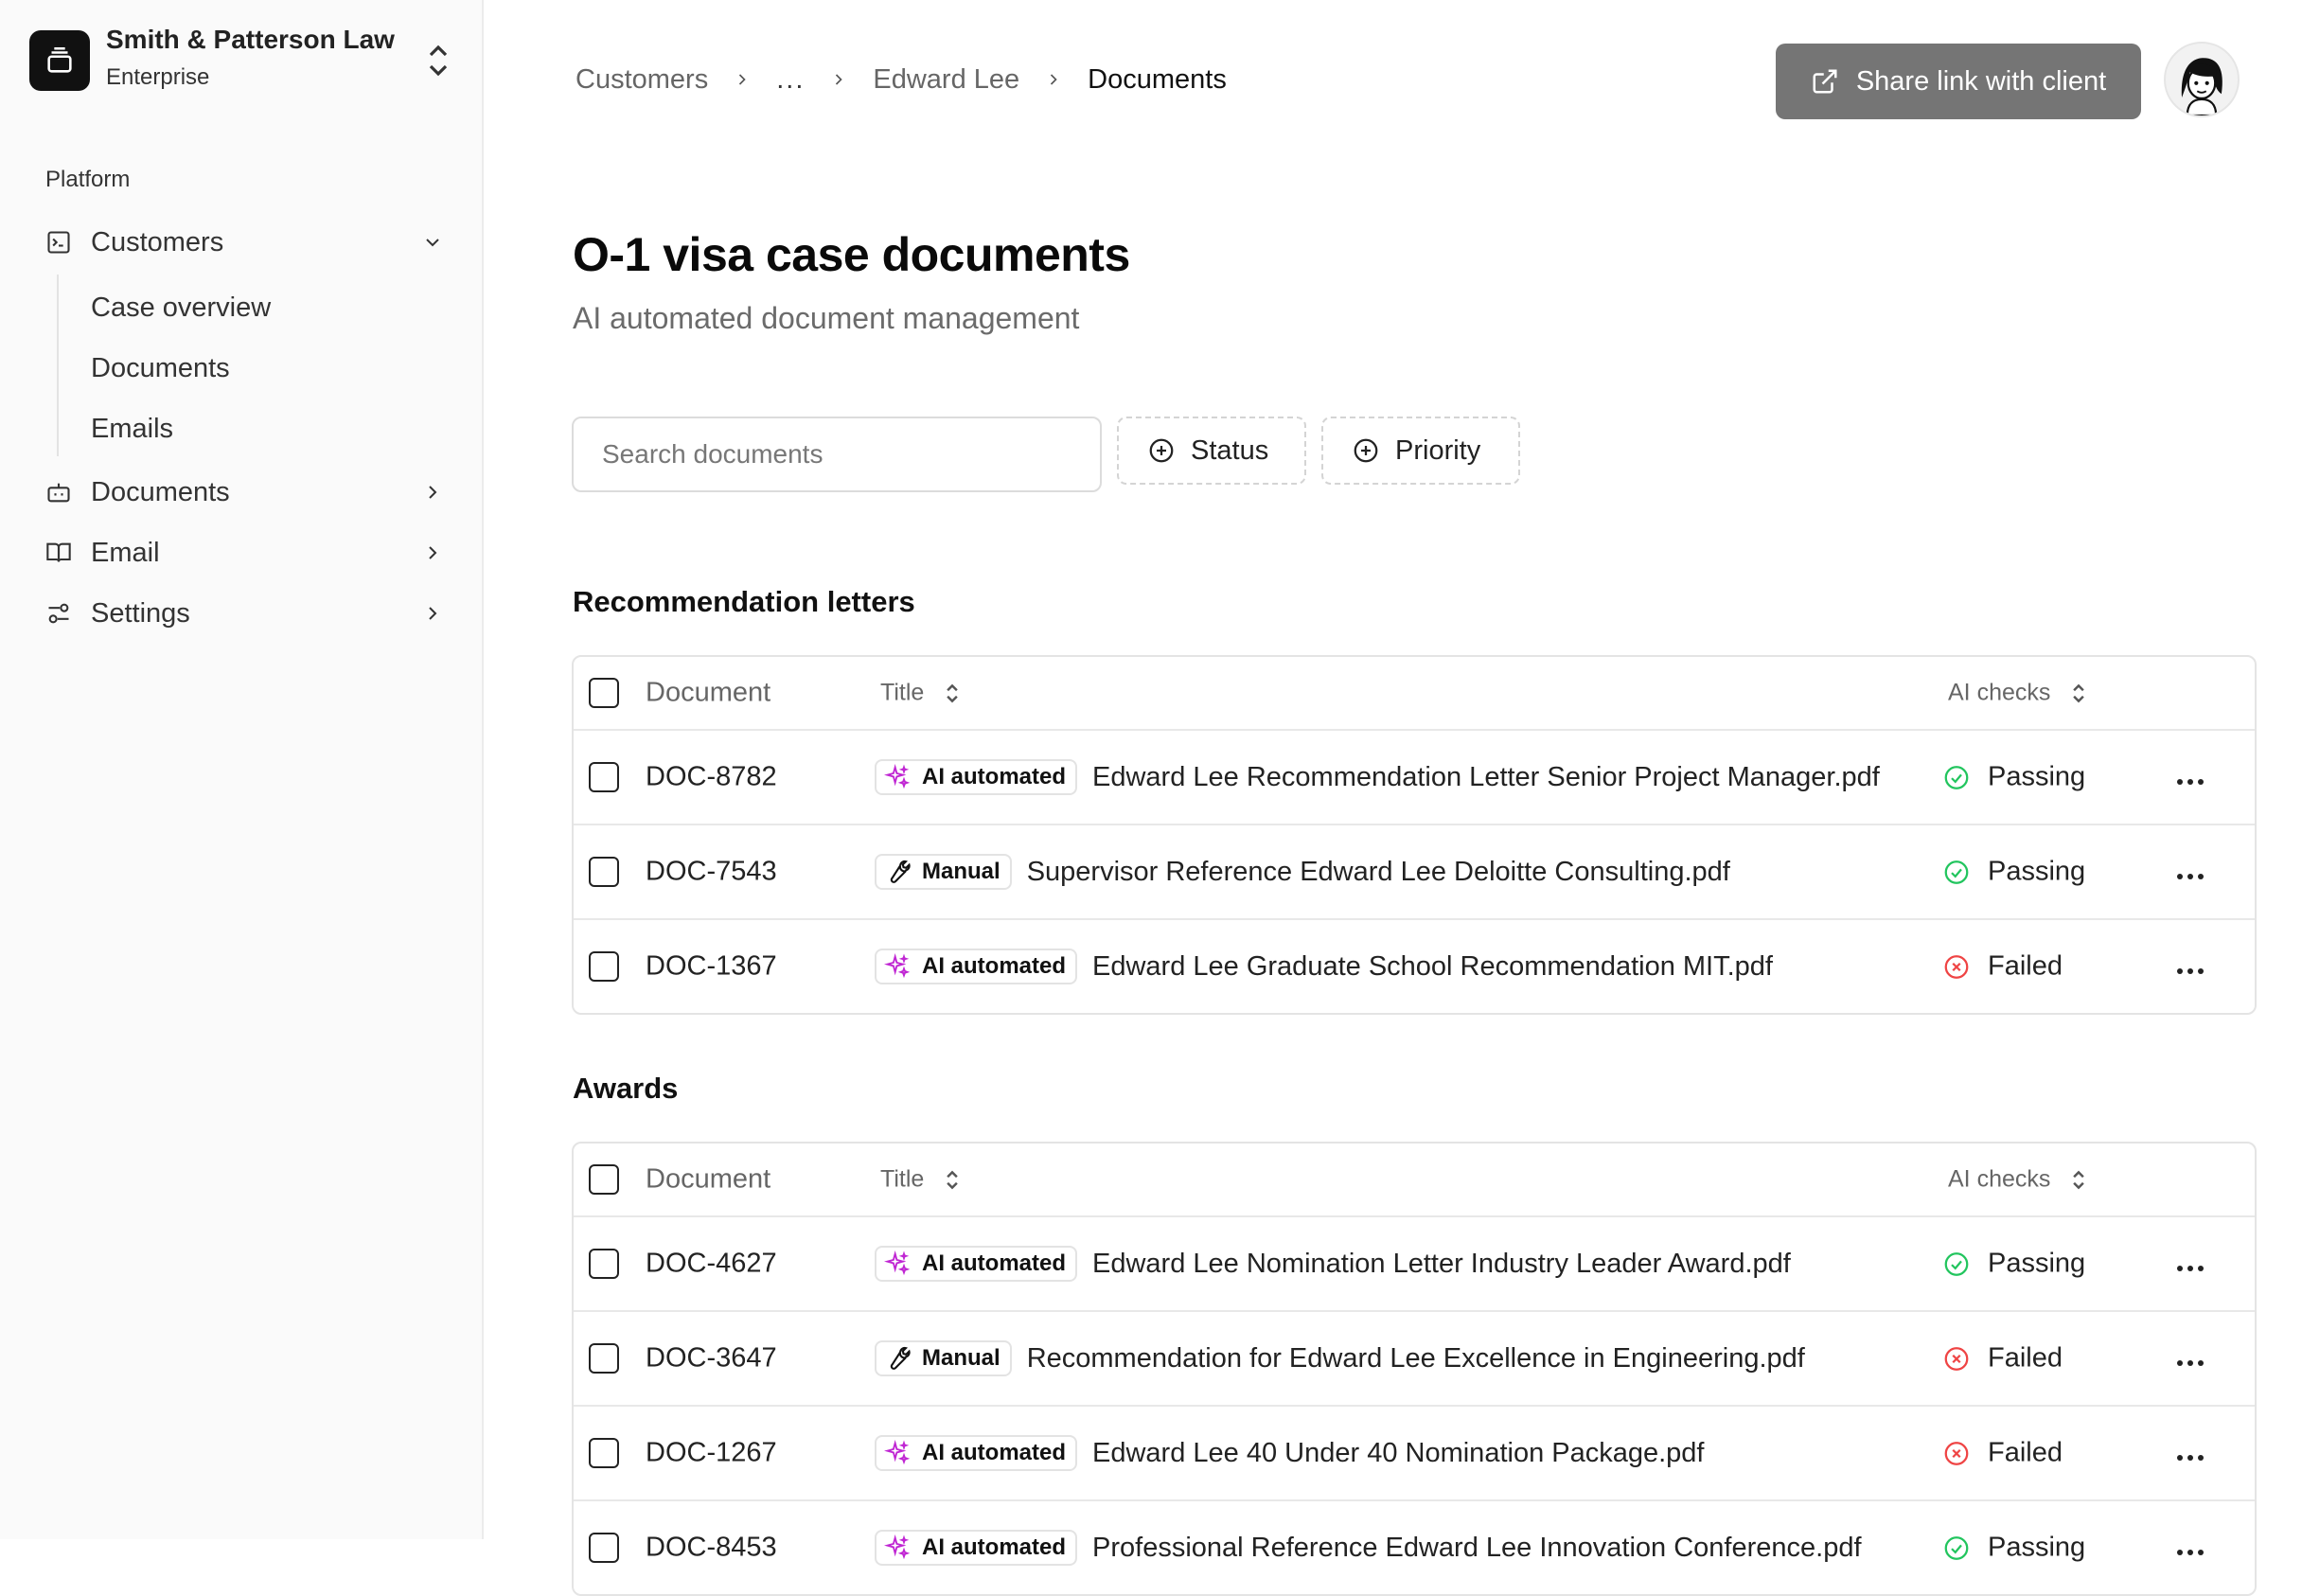 The image size is (2302, 1596). Describe the element at coordinates (1981, 81) in the screenshot. I see `share-link-label: Share link with client` at that location.